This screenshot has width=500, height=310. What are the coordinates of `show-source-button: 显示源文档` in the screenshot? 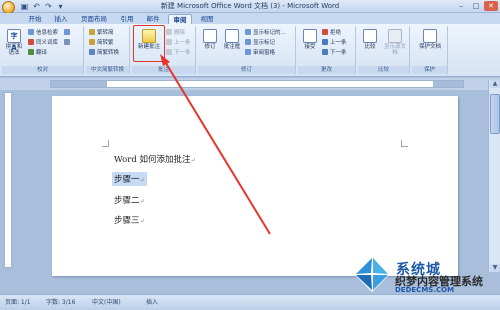 It's located at (395, 46).